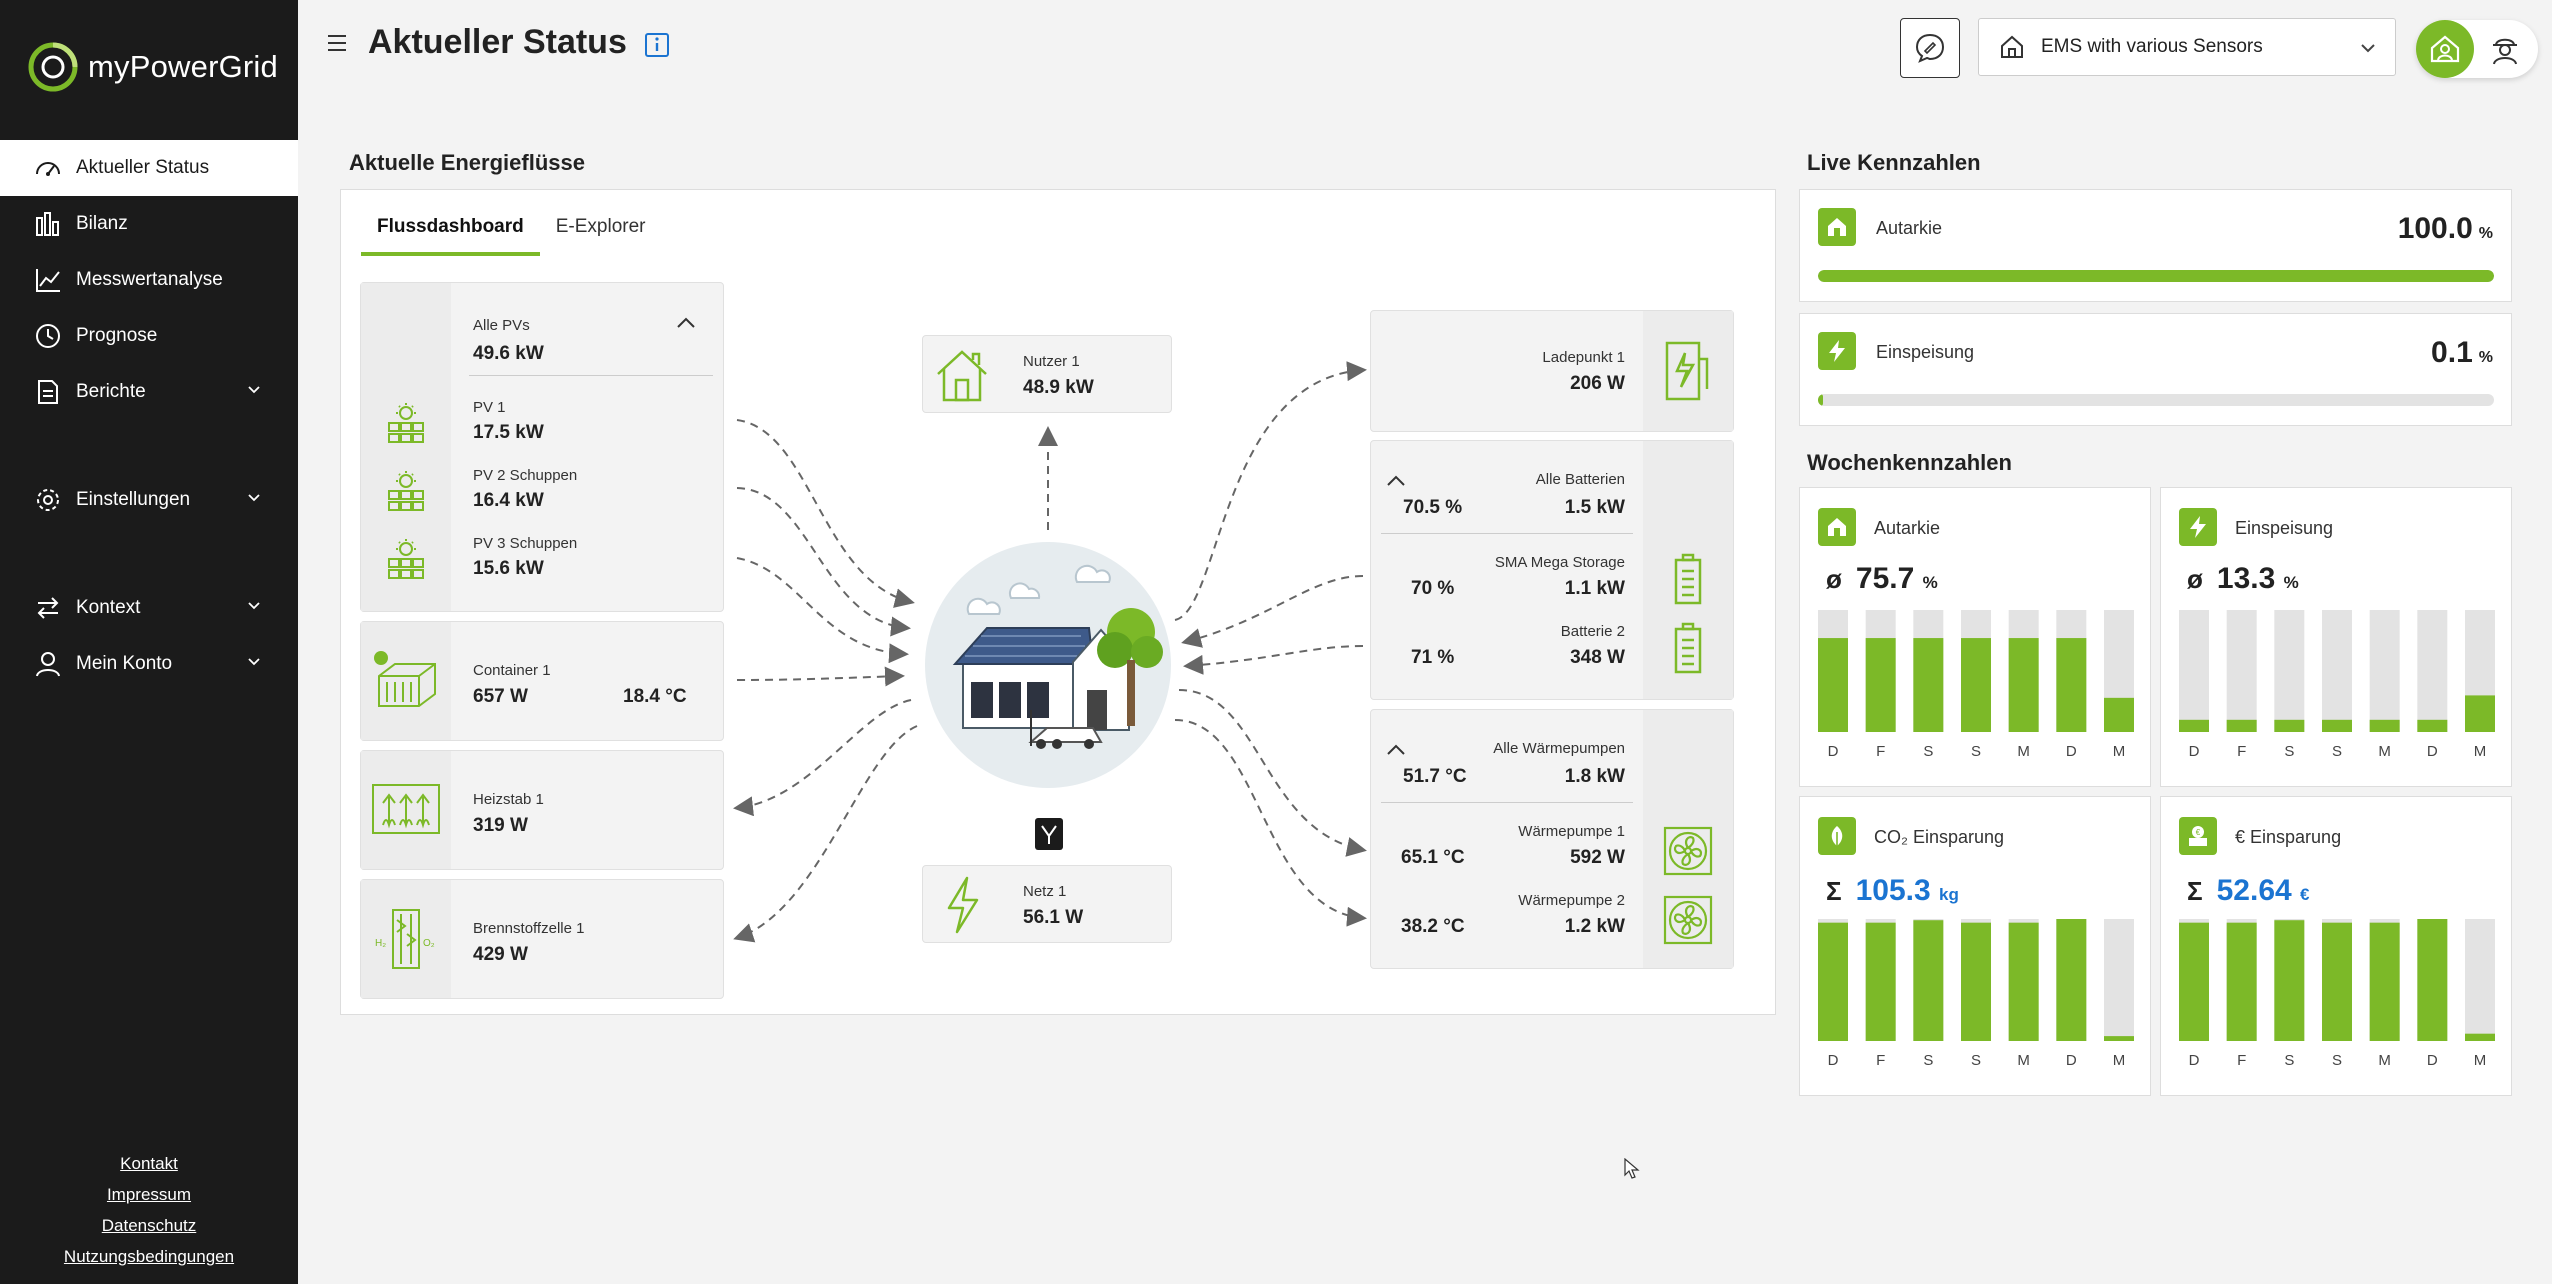 This screenshot has width=2552, height=1284. Describe the element at coordinates (149, 224) in the screenshot. I see `sidebar-item-bilanz: Bilanz` at that location.